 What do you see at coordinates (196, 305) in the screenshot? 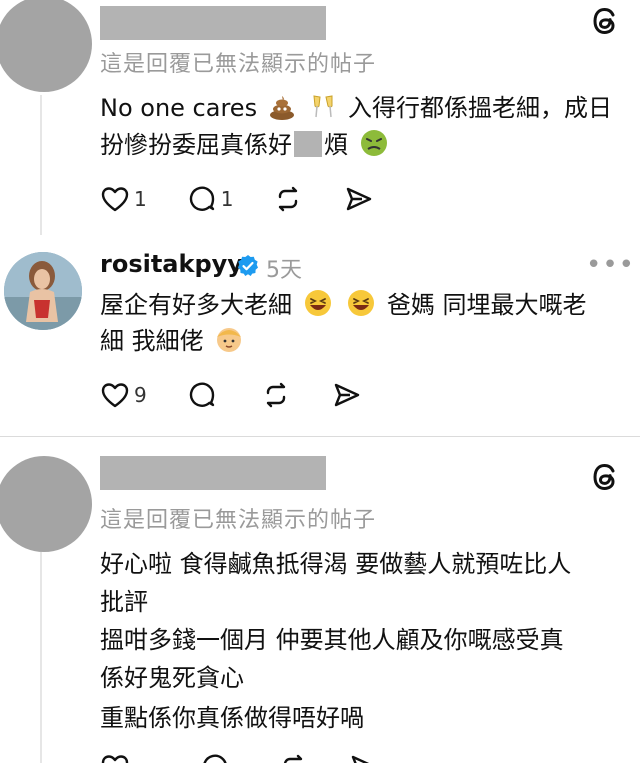
I see `post-text: 屋企有好多大老細` at bounding box center [196, 305].